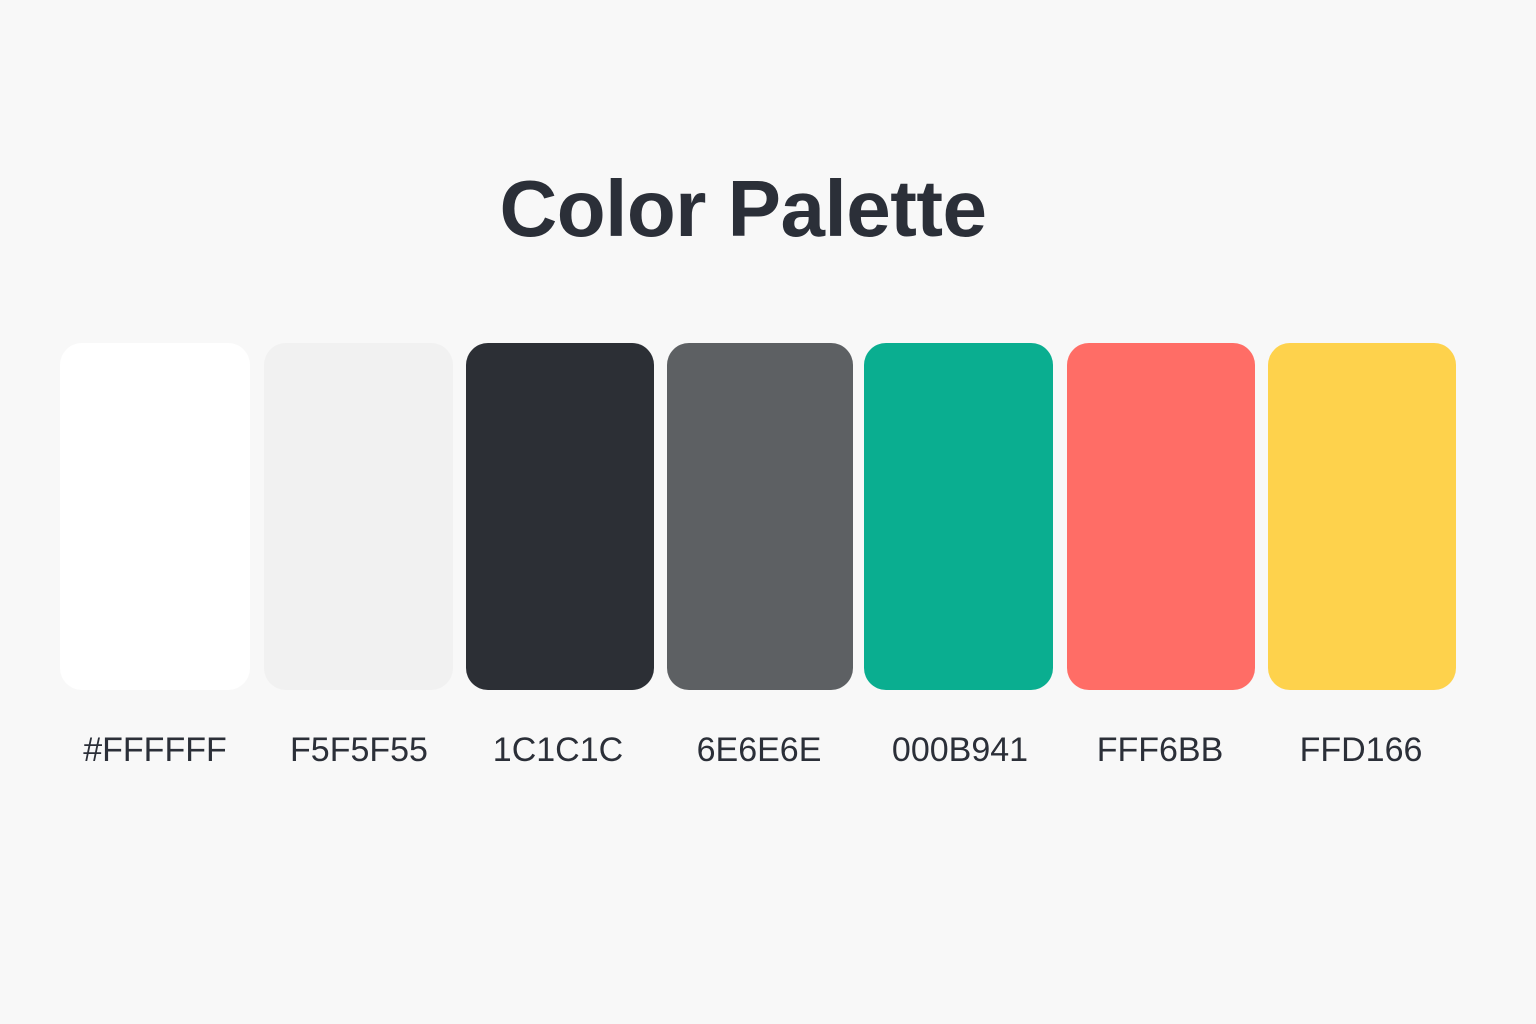  I want to click on swatch-7-hex-label: FFD166, so click(1361, 750).